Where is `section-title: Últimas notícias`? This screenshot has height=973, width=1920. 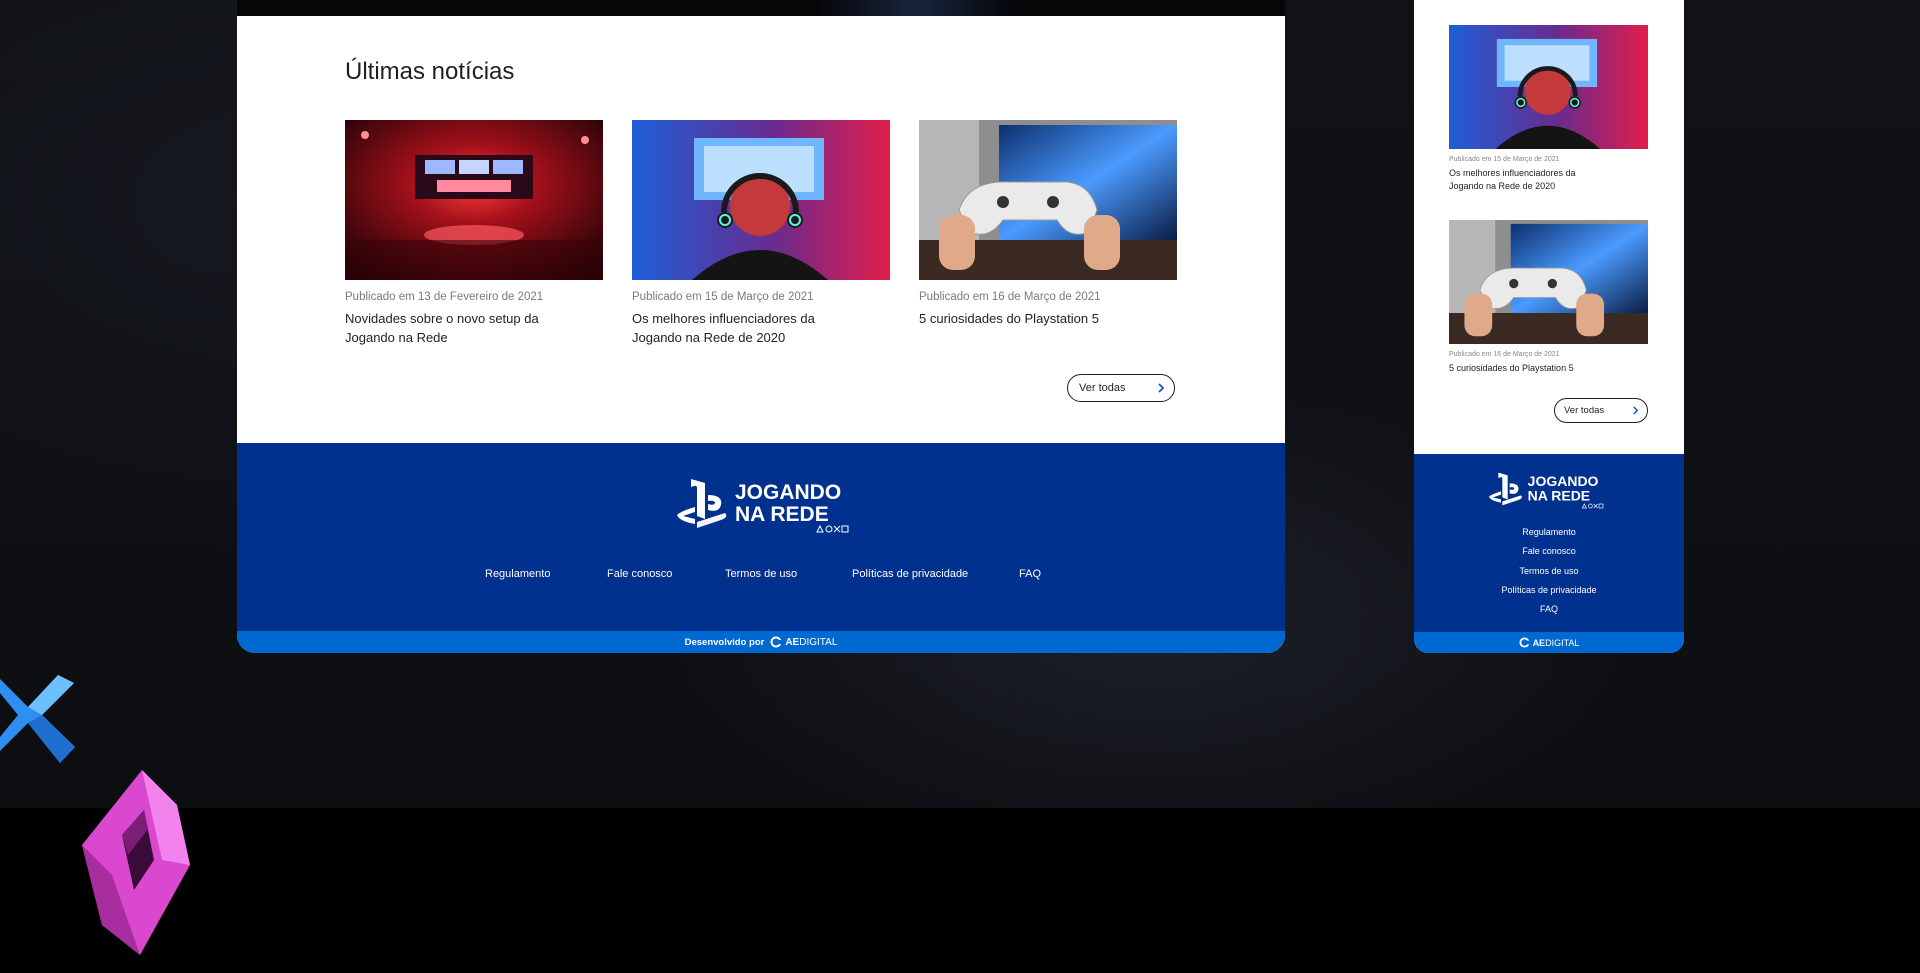 section-title: Últimas notícias is located at coordinates (430, 71).